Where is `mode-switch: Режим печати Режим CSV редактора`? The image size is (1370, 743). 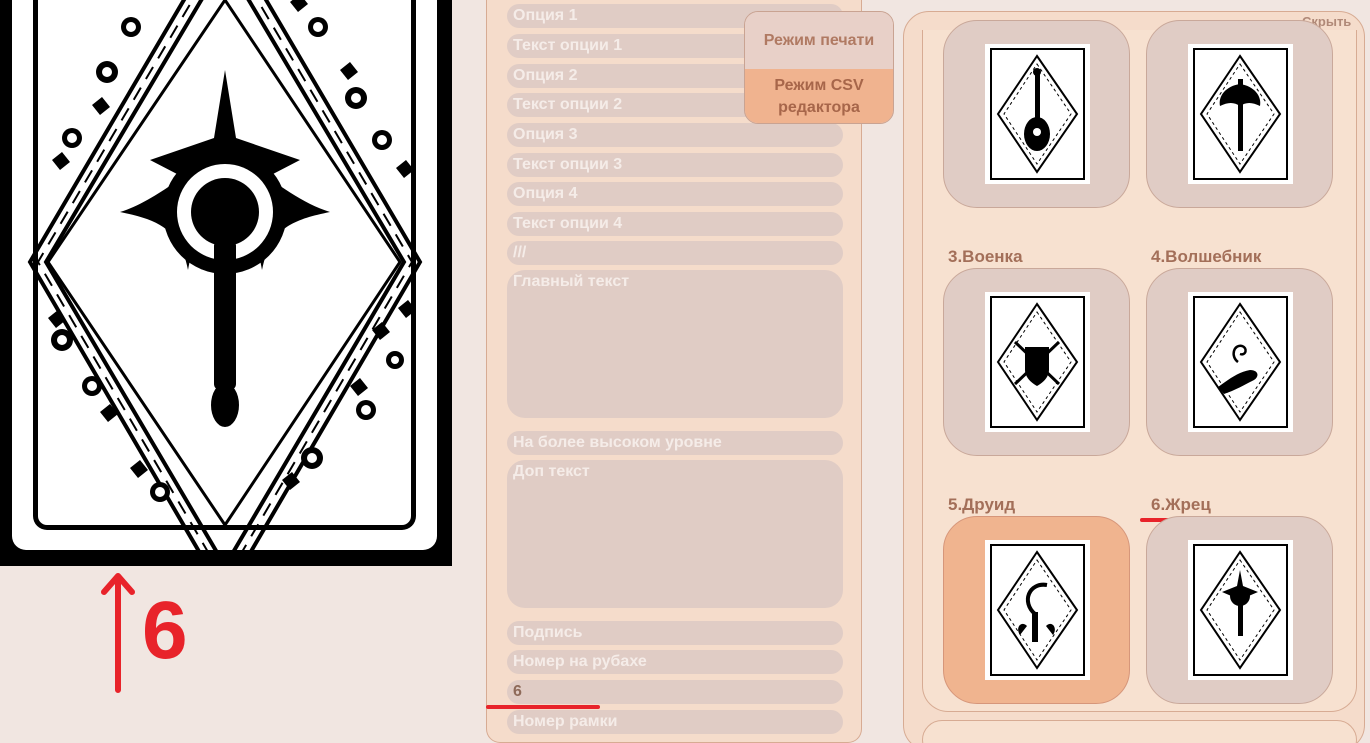 mode-switch: Режим печати Режим CSV редактора is located at coordinates (819, 67).